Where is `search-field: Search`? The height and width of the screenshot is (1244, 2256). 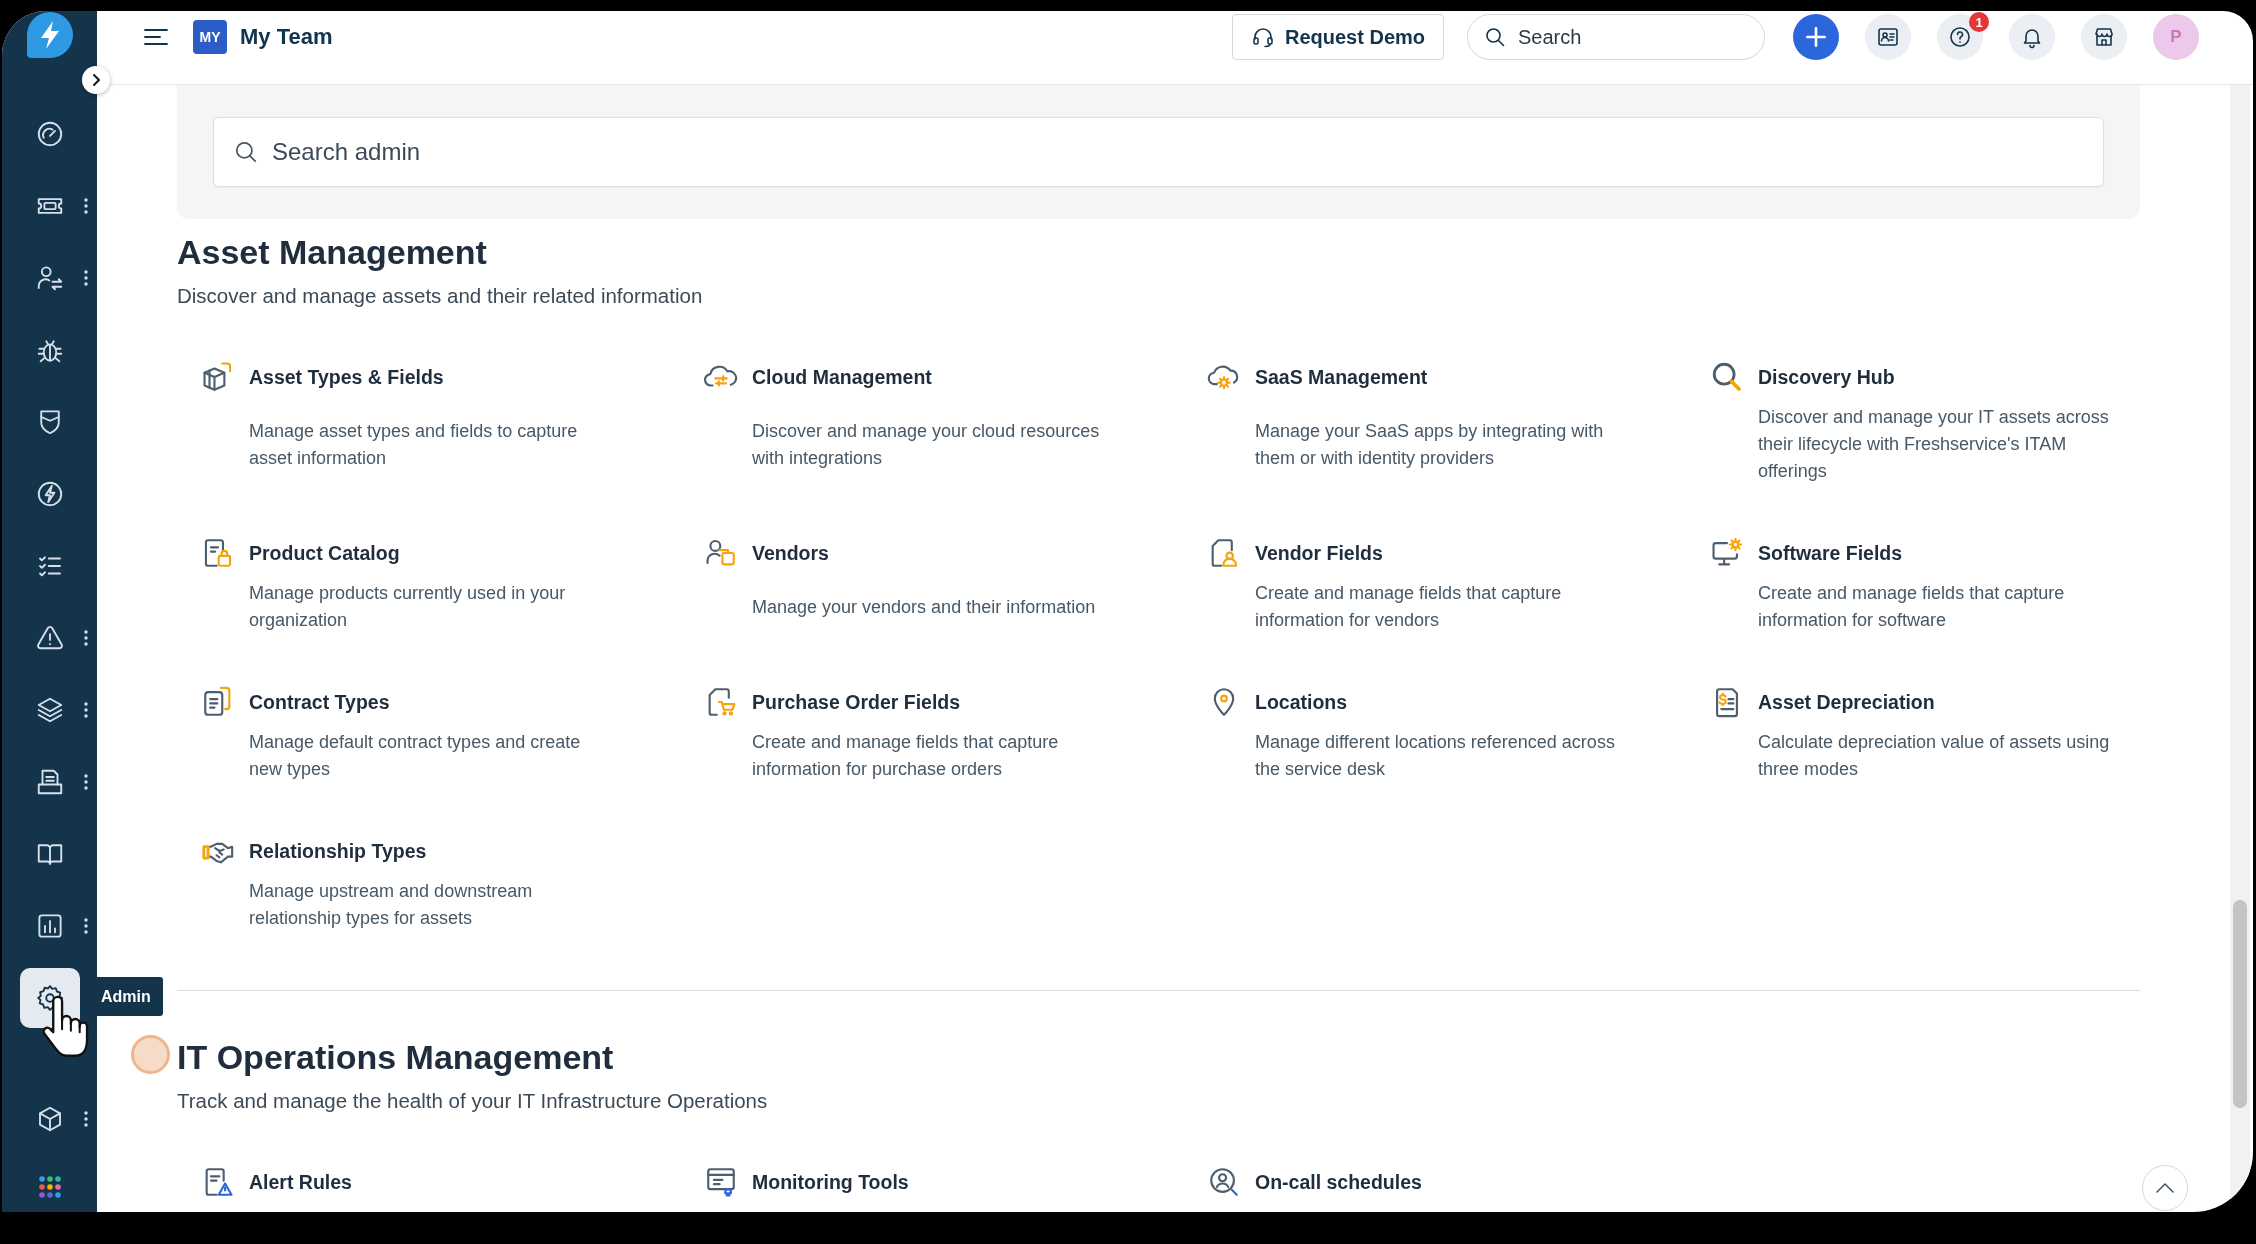 search-field: Search is located at coordinates (1616, 37).